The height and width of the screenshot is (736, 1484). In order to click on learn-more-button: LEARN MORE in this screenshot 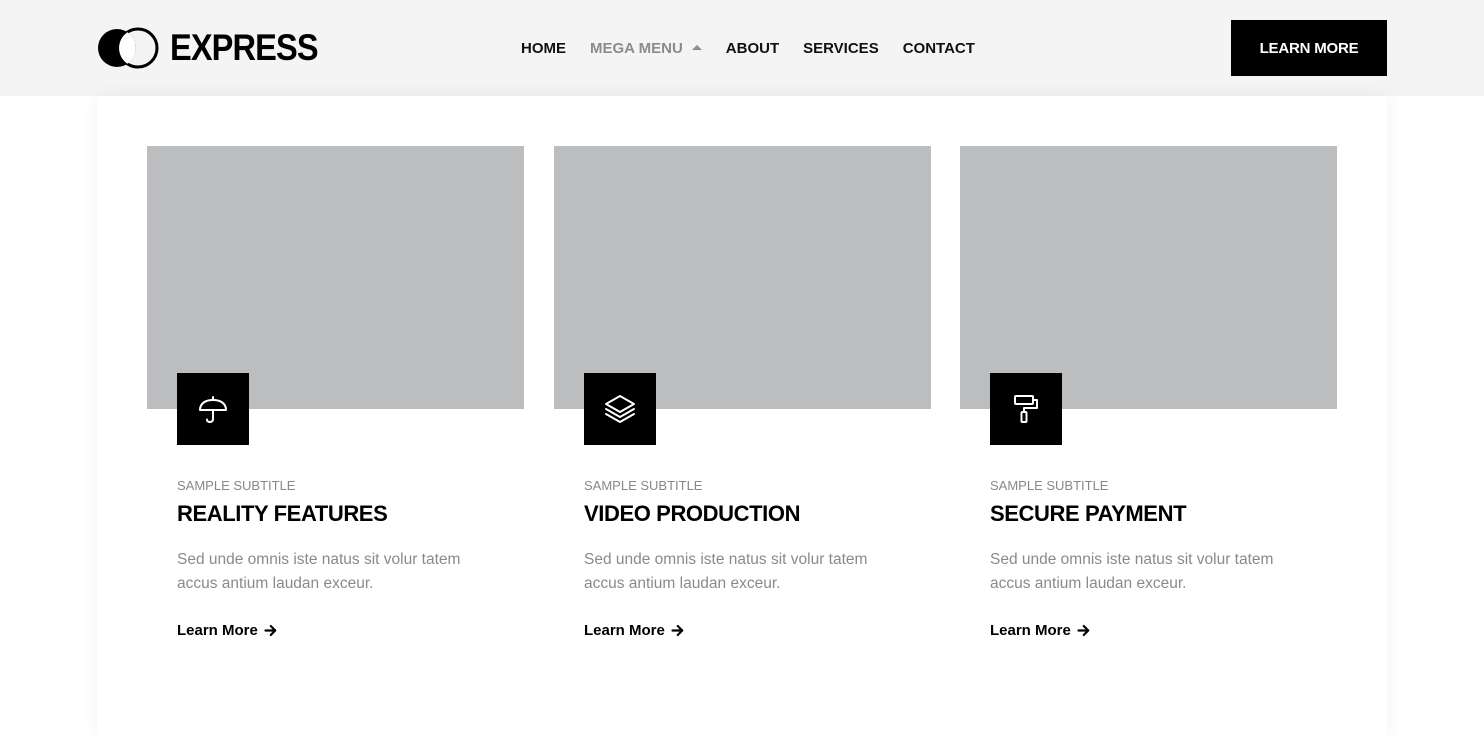, I will do `click(1309, 48)`.